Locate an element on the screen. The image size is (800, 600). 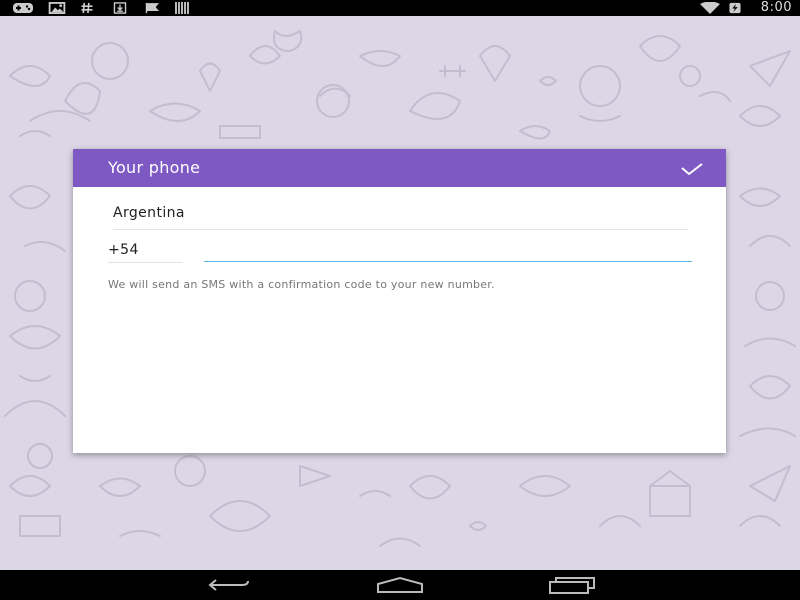
status-time: 8:00 is located at coordinates (776, 7).